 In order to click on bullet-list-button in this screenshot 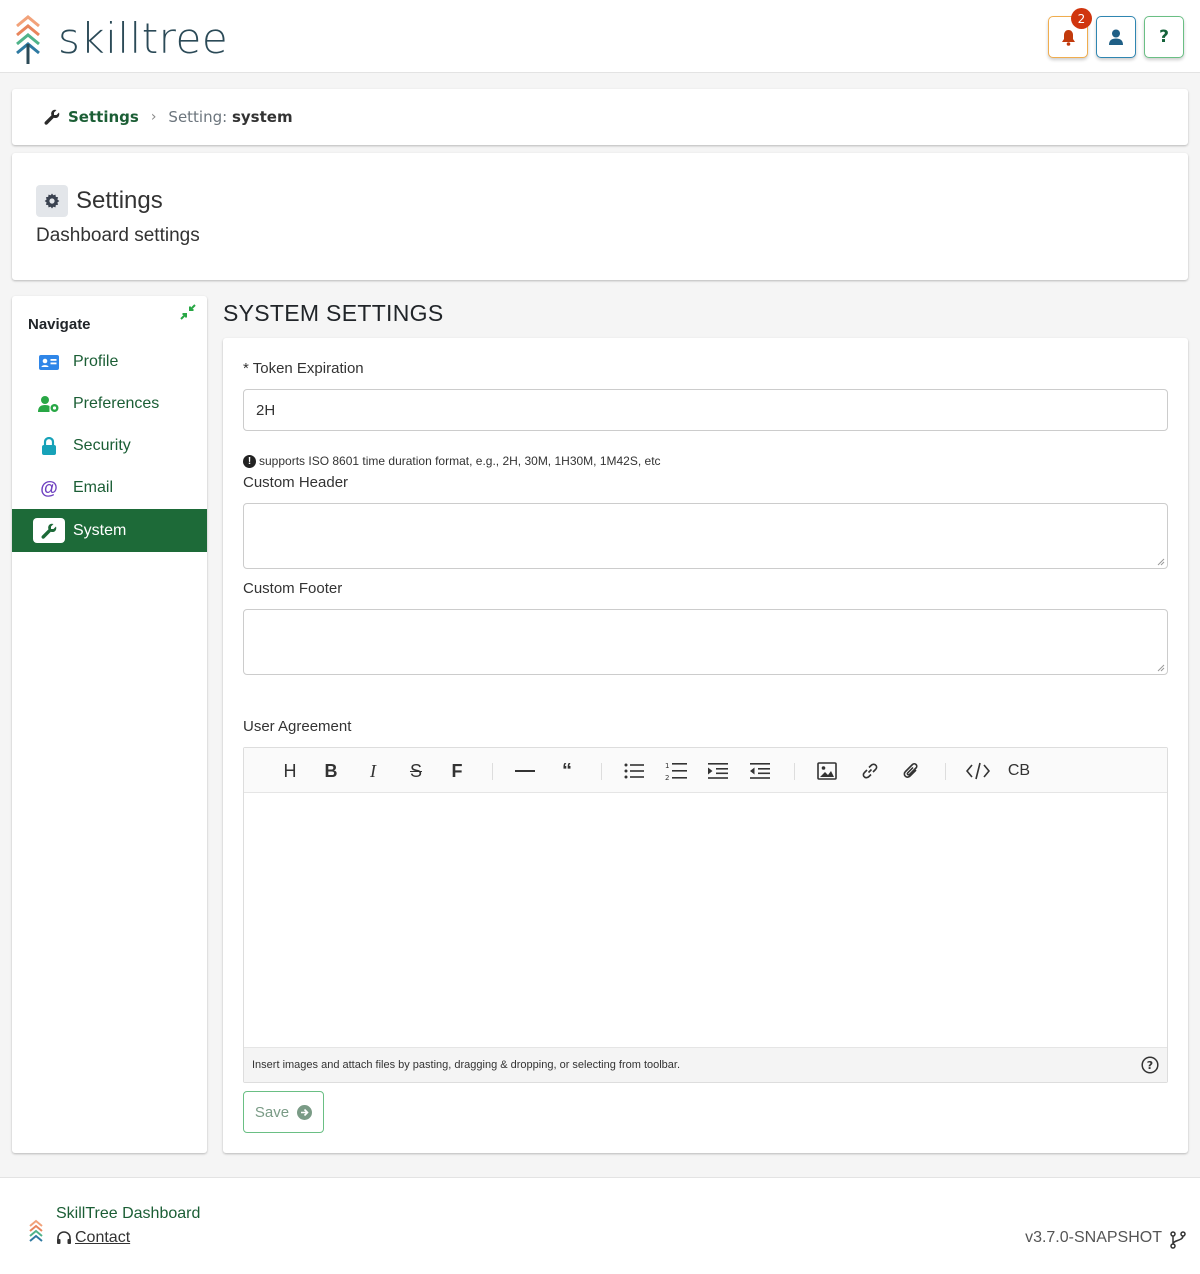, I will do `click(634, 771)`.